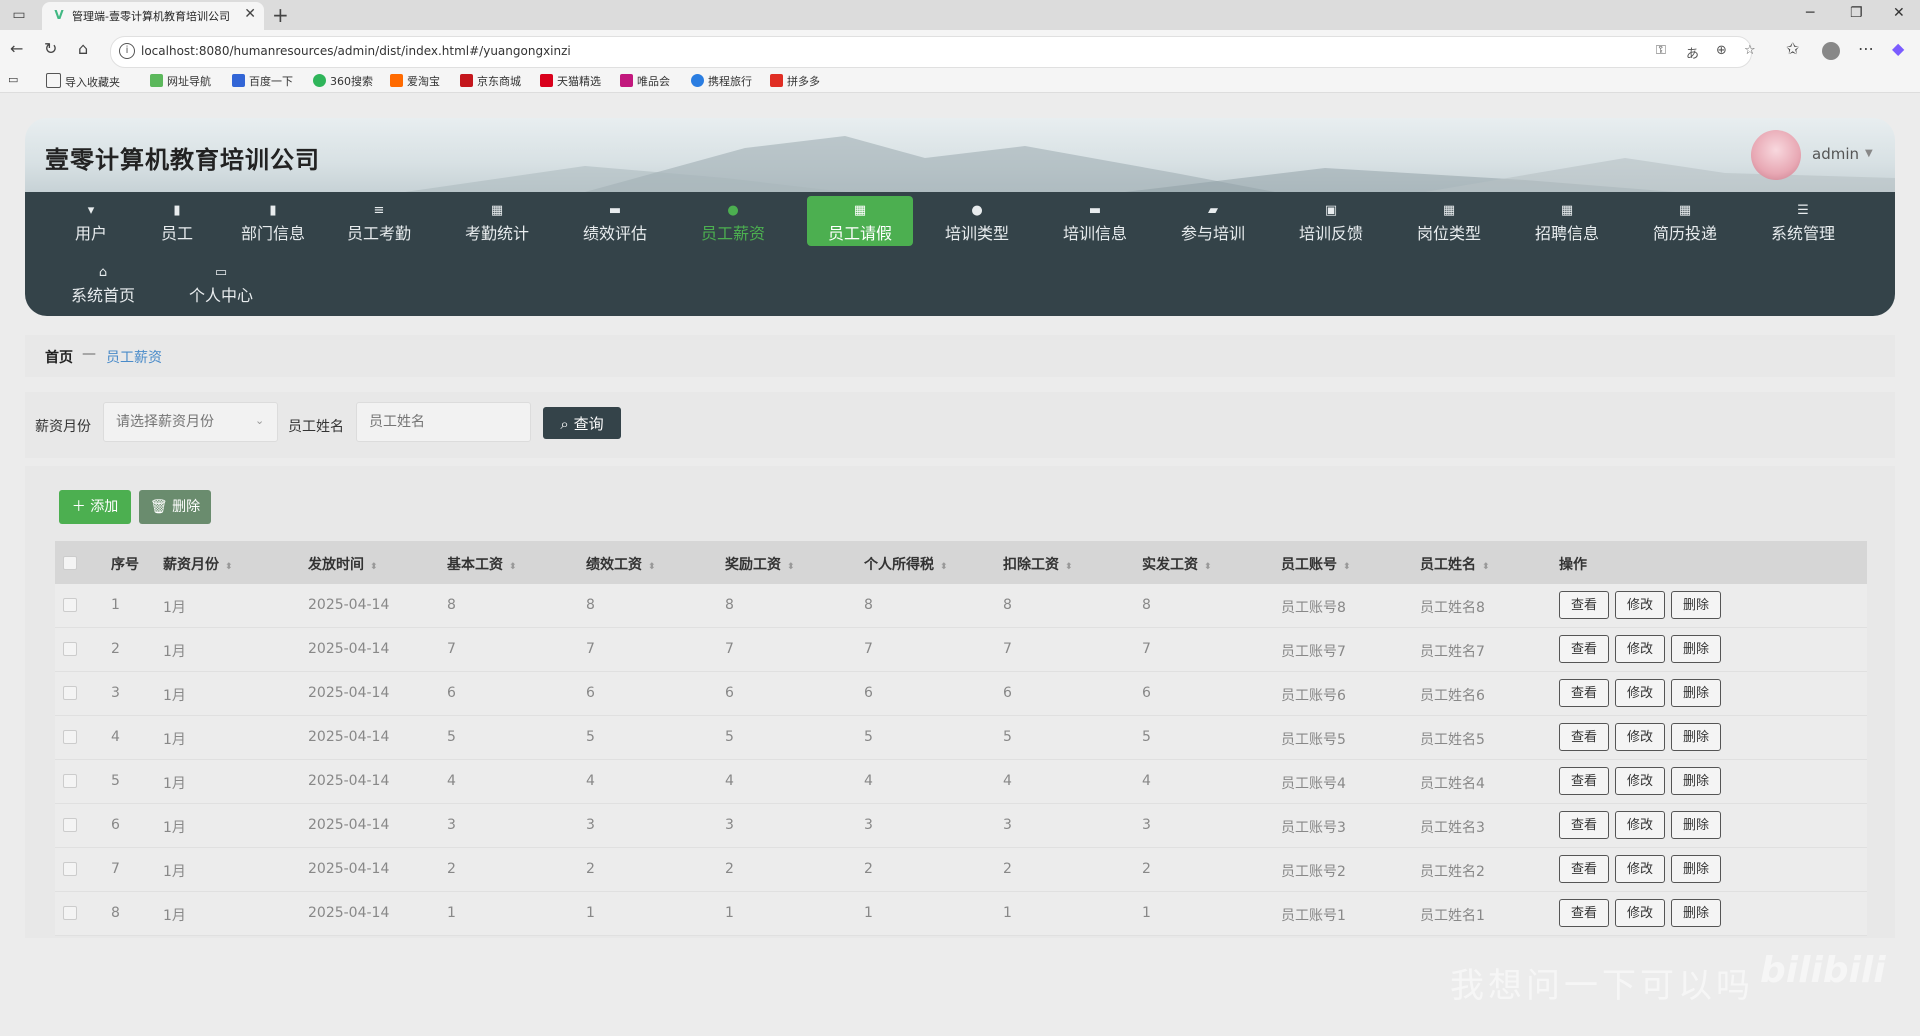 The width and height of the screenshot is (1920, 1036). What do you see at coordinates (415, 81) in the screenshot?
I see `bookmark-taobao: 爱淘宝` at bounding box center [415, 81].